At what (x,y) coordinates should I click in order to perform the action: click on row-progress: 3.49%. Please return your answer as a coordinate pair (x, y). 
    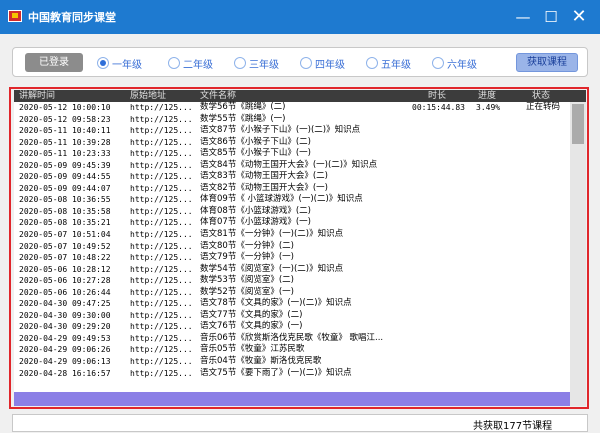
    Looking at the image, I should click on (488, 107).